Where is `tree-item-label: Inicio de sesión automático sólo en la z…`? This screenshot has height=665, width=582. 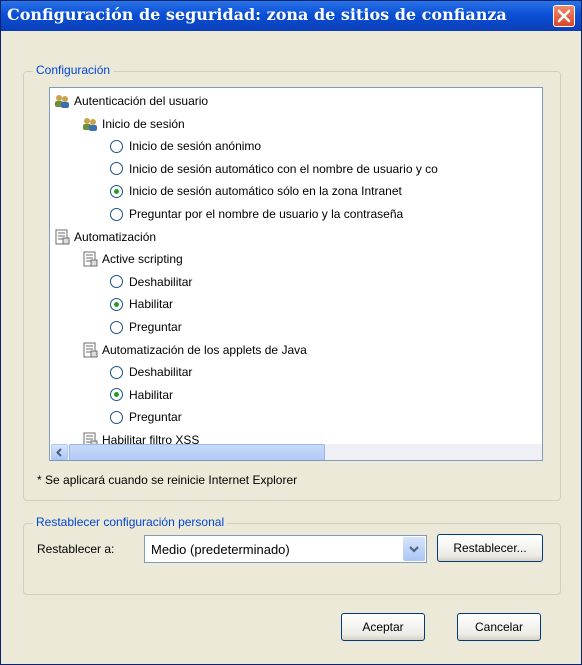 tree-item-label: Inicio de sesión automático sólo en la z… is located at coordinates (265, 191).